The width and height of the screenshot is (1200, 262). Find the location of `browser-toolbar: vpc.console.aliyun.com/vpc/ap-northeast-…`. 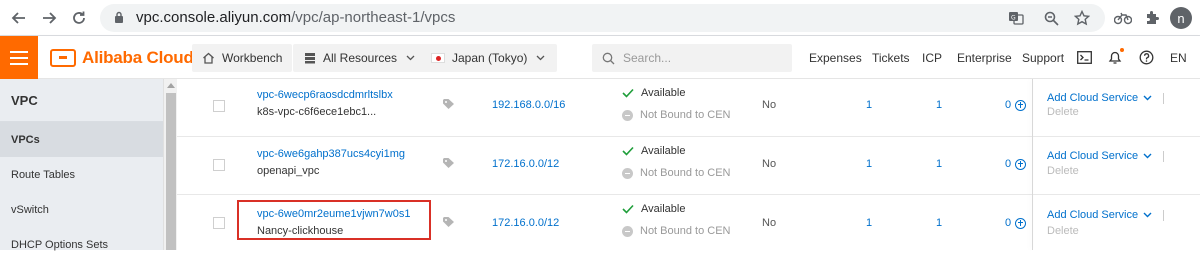

browser-toolbar: vpc.console.aliyun.com/vpc/ap-northeast-… is located at coordinates (600, 18).